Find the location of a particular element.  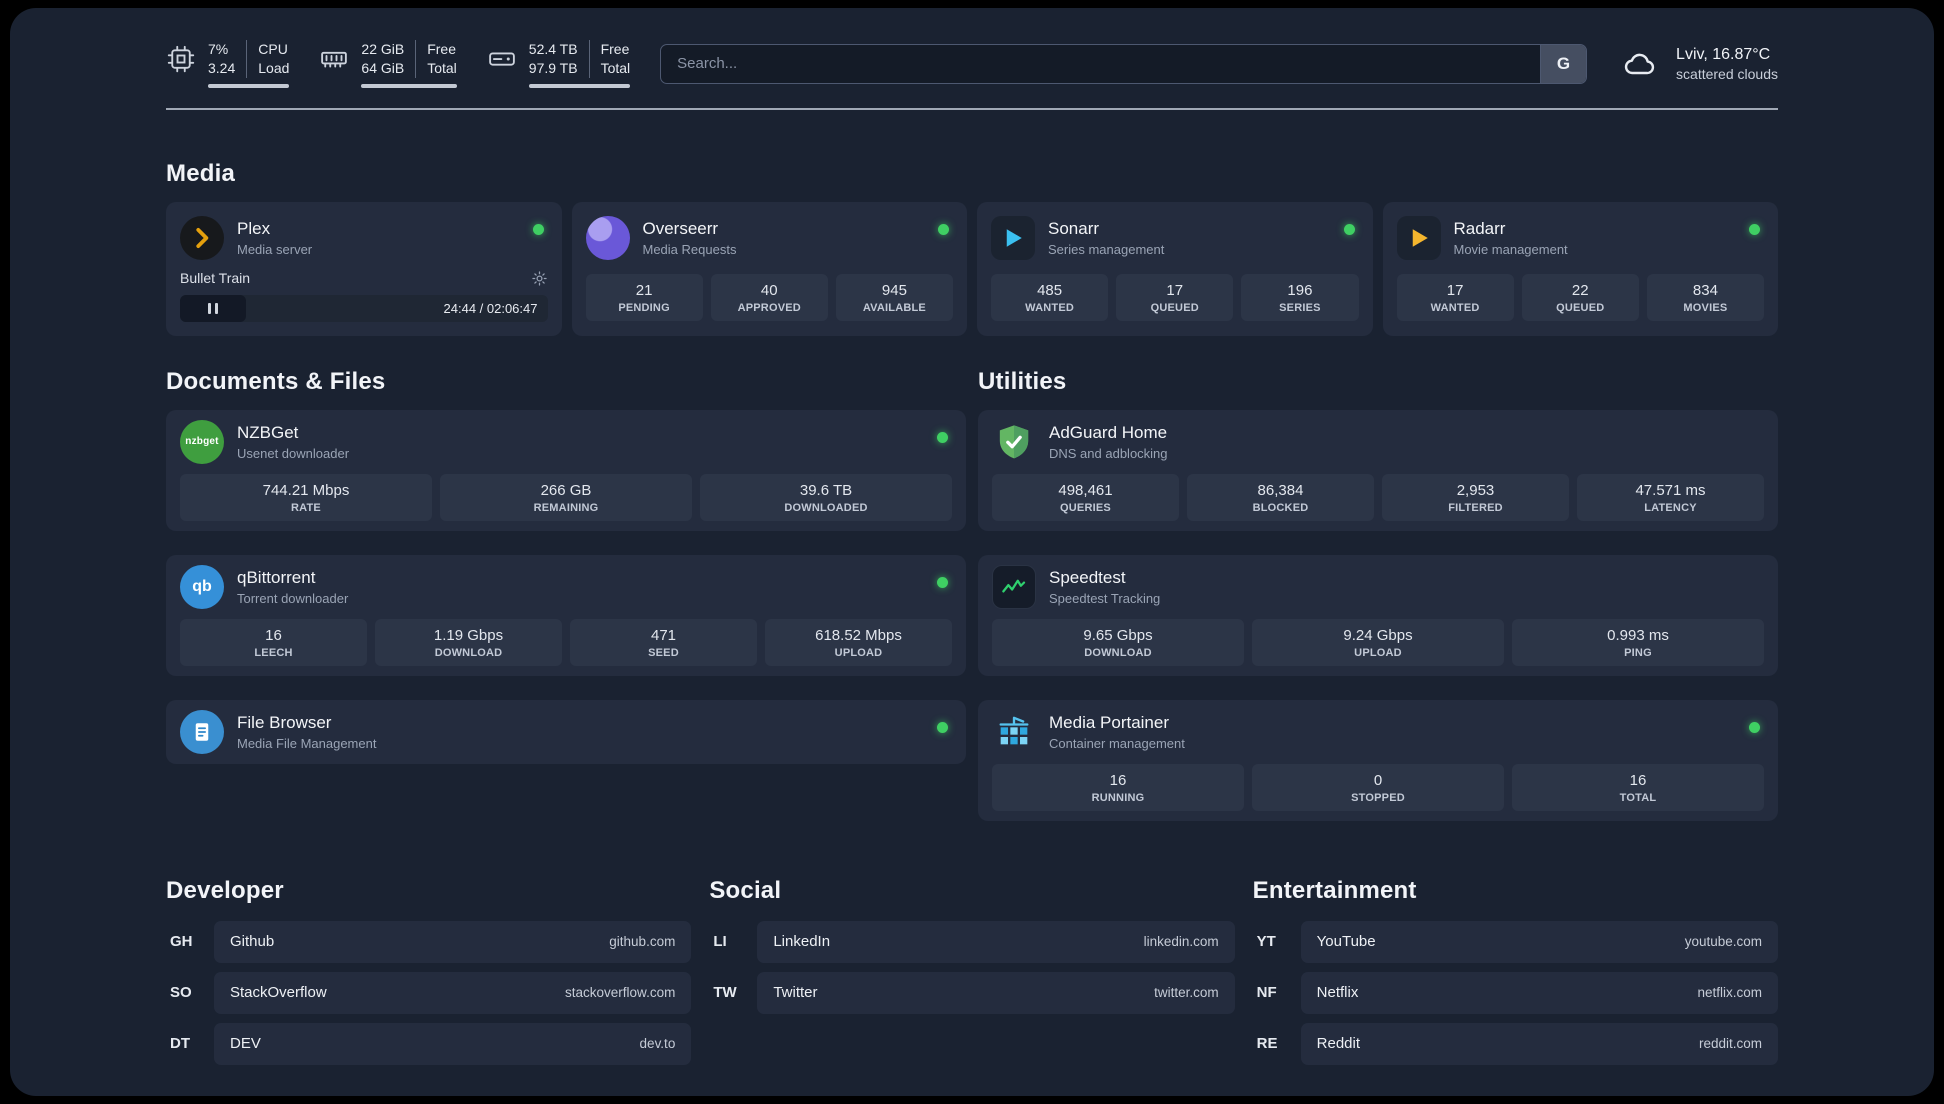

stat-box: 2,953 FILTERED is located at coordinates (1475, 497).